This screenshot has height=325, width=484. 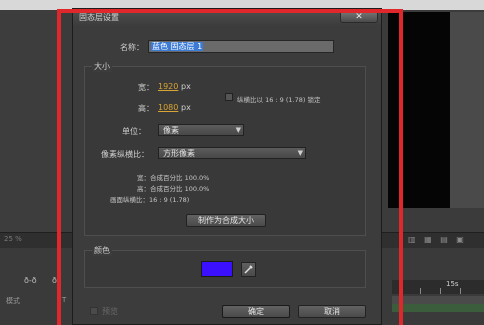 I want to click on width-label: 宽：, so click(x=146, y=87).